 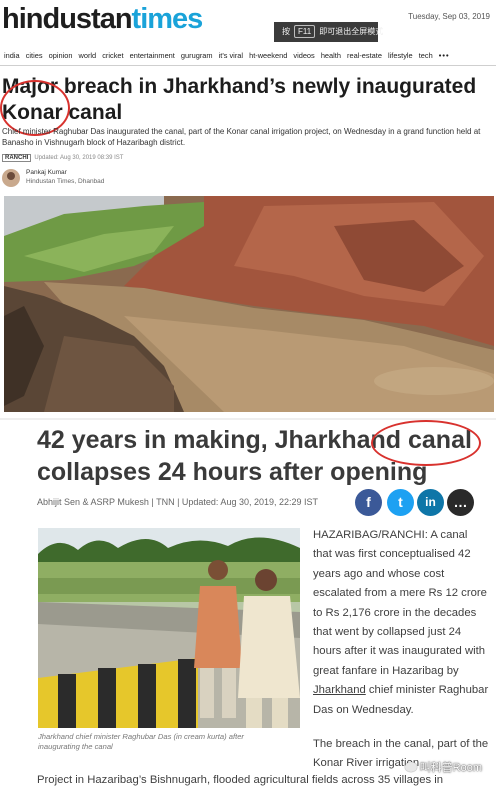 I want to click on cm-inauguration-image, so click(x=169, y=628).